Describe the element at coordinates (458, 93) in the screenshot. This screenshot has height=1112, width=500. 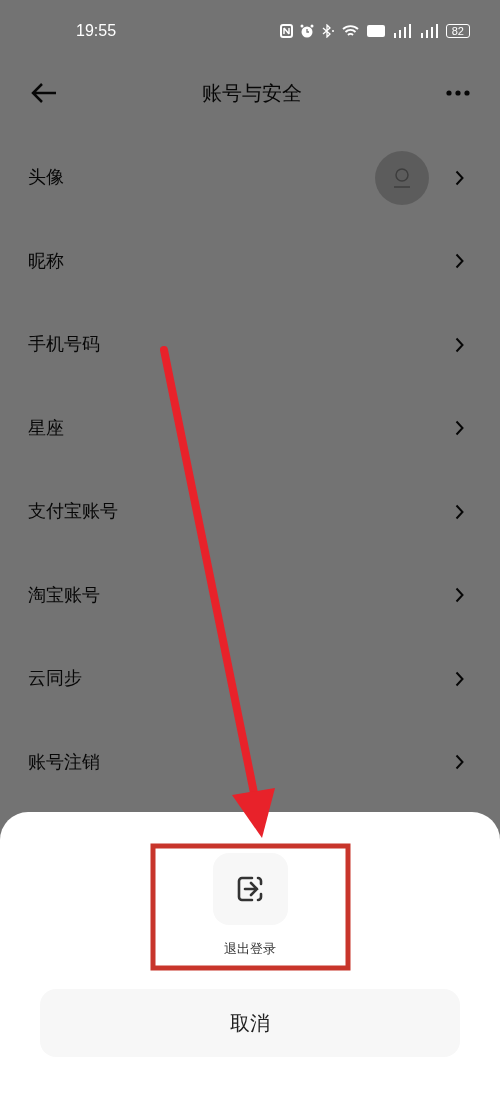
I see `more-icon` at that location.